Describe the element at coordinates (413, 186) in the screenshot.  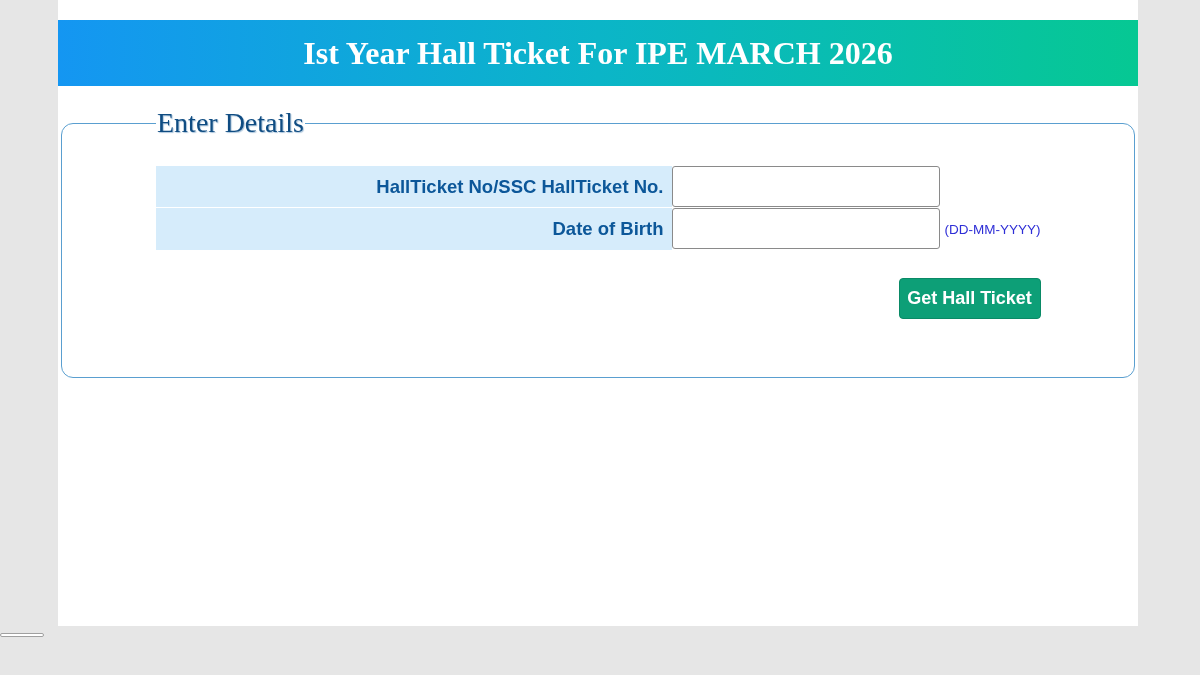
I see `field-label: HallTicket No/SSC HallTicket No.` at that location.